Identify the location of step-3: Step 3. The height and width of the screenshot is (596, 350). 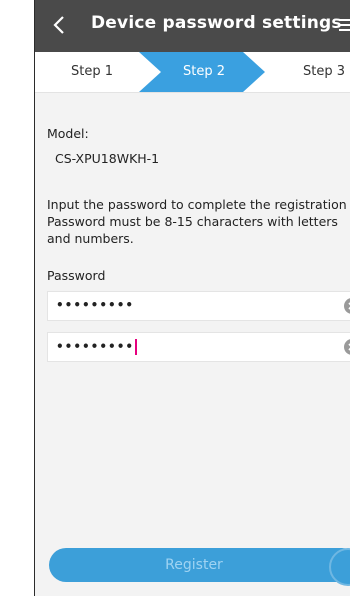
(323, 71).